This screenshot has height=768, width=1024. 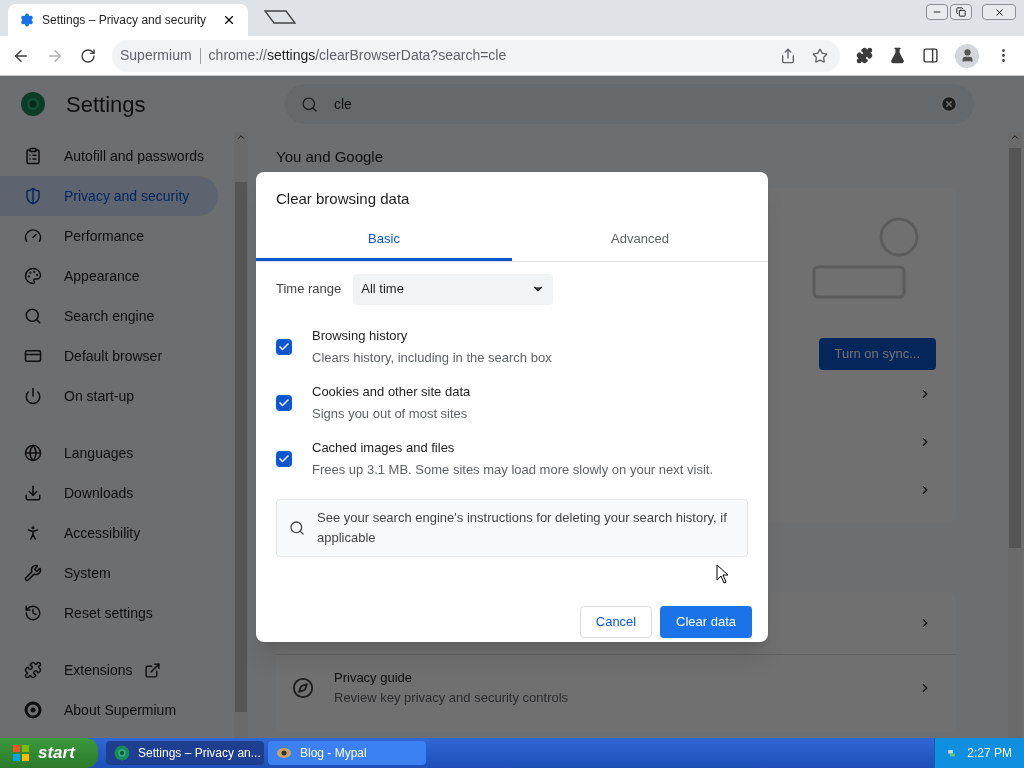 I want to click on option-title: Cookies and other site data, so click(x=391, y=391).